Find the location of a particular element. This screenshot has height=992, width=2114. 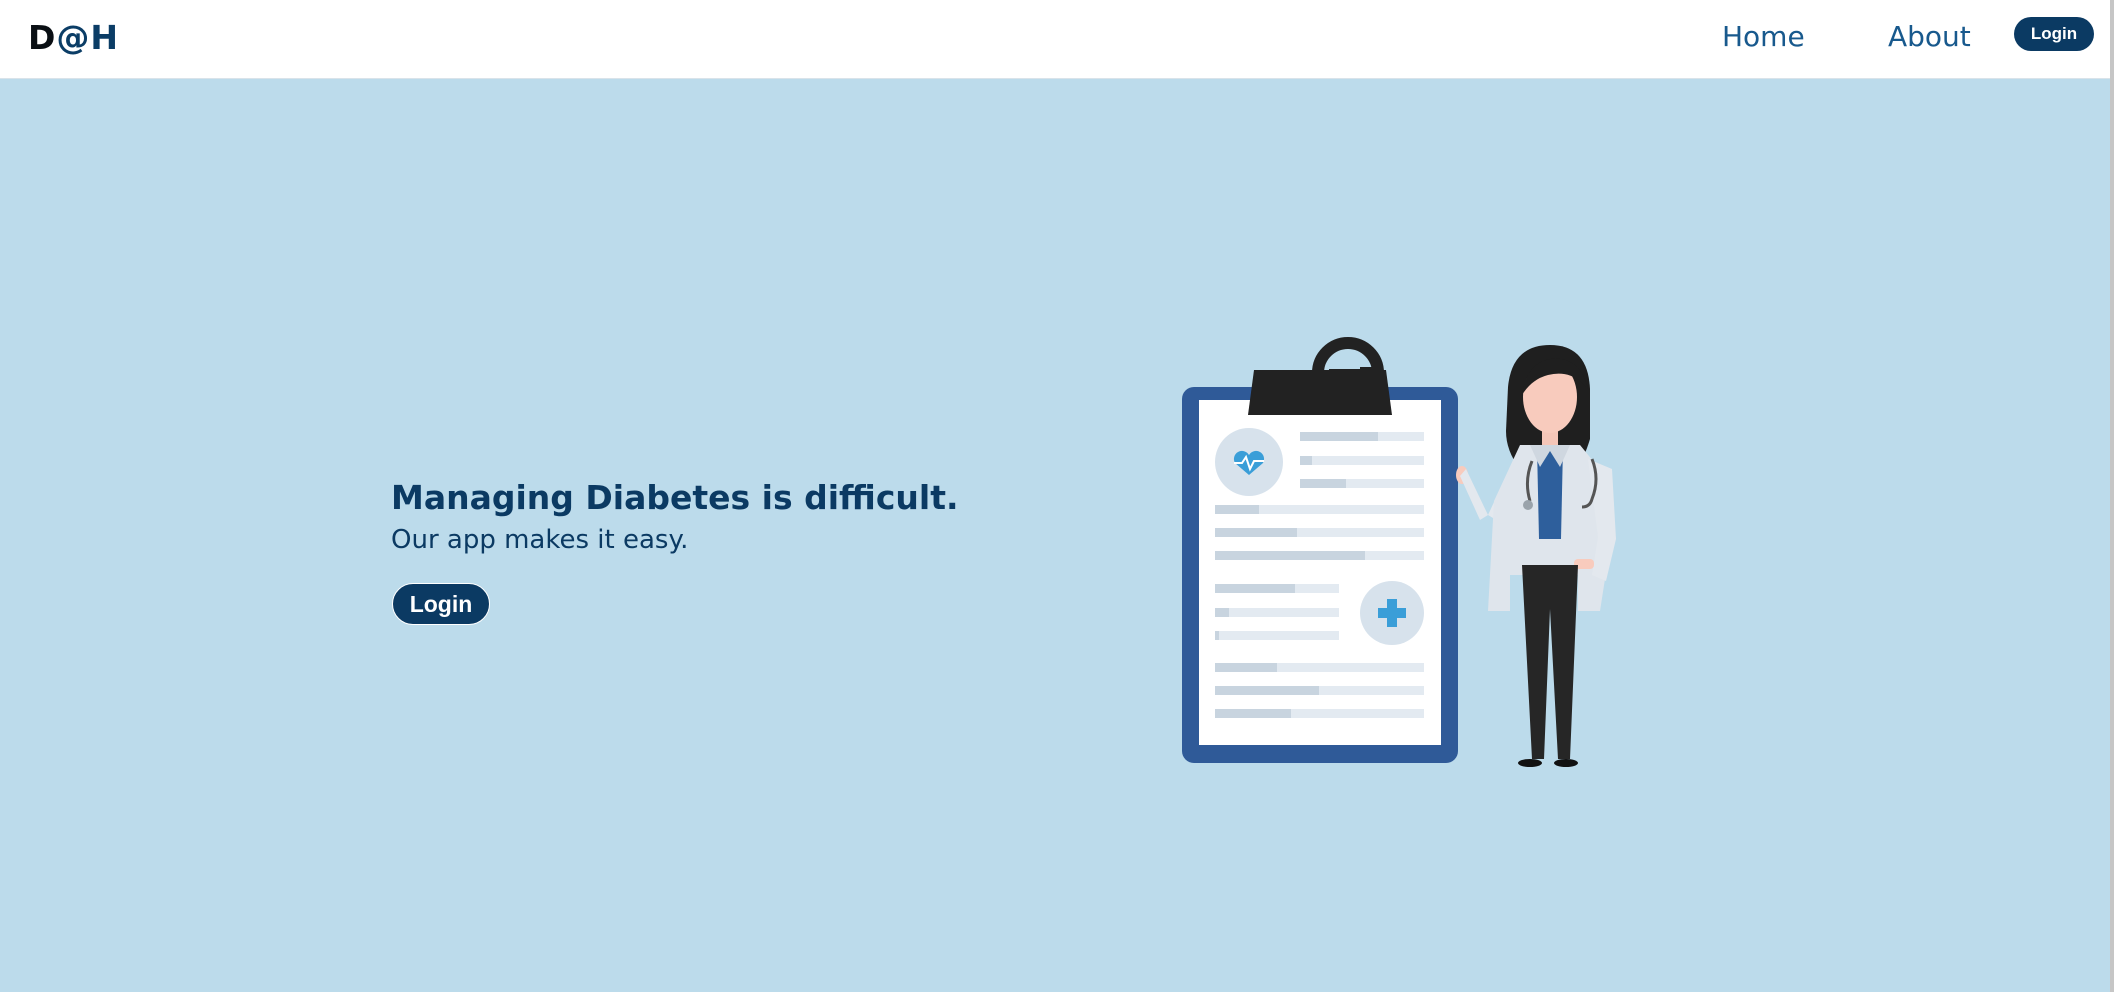

doctor-clipboard-illustration is located at coordinates (1399, 552).